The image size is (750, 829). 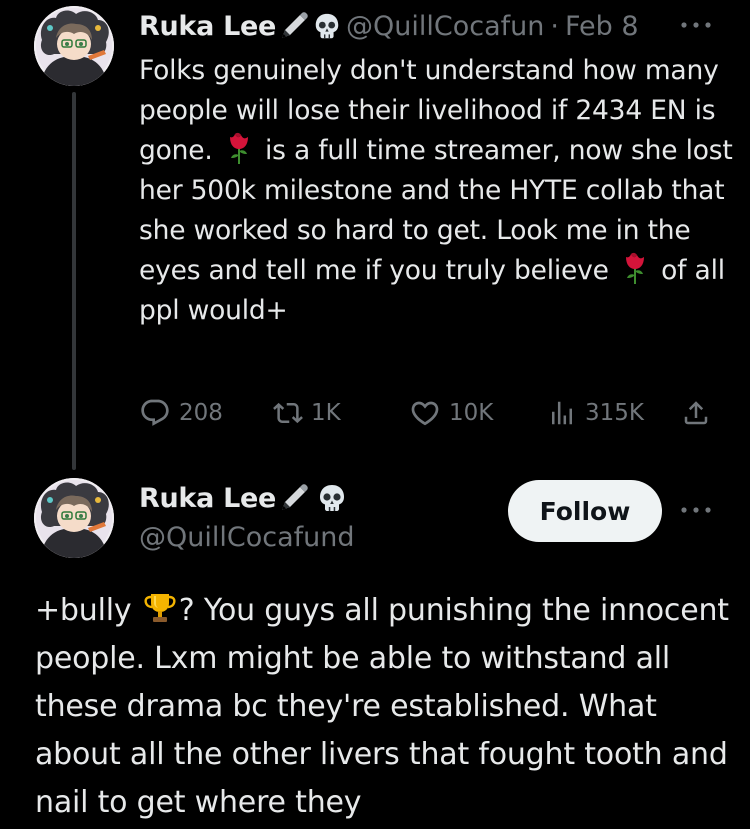 What do you see at coordinates (201, 413) in the screenshot?
I see `reply-count: 208` at bounding box center [201, 413].